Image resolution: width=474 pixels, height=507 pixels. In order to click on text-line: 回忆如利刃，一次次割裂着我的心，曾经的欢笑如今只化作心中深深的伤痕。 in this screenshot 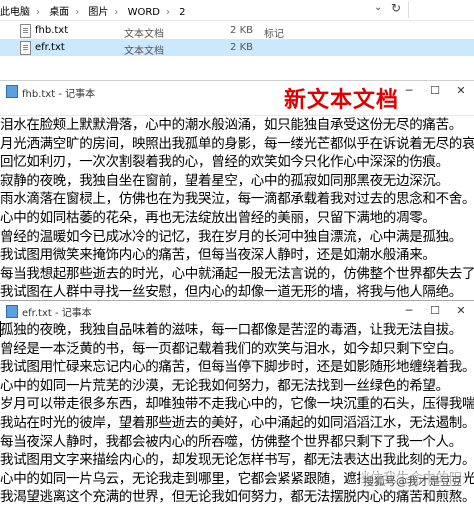, I will do `click(224, 162)`.